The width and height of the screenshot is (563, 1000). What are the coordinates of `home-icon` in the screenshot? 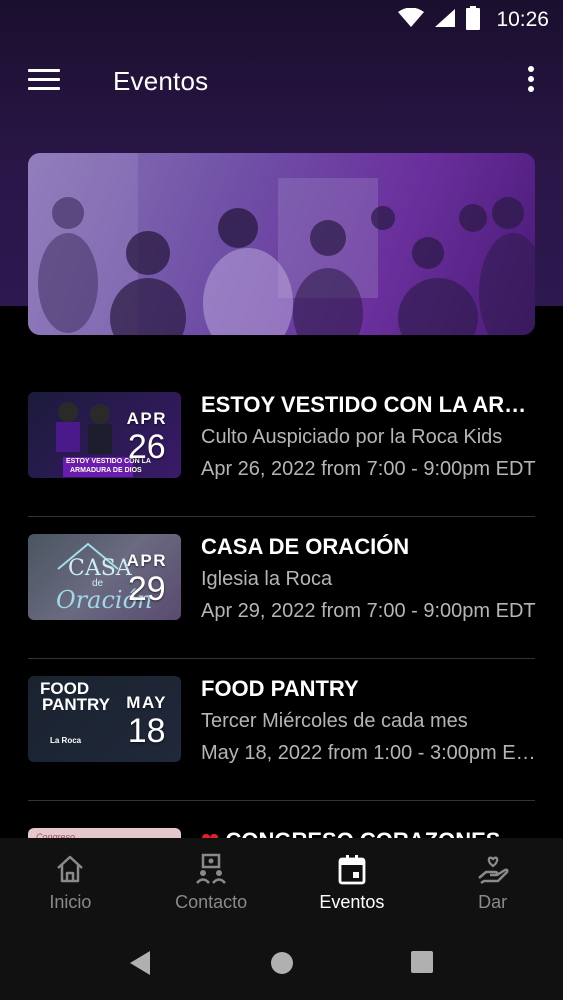 It's located at (70, 869).